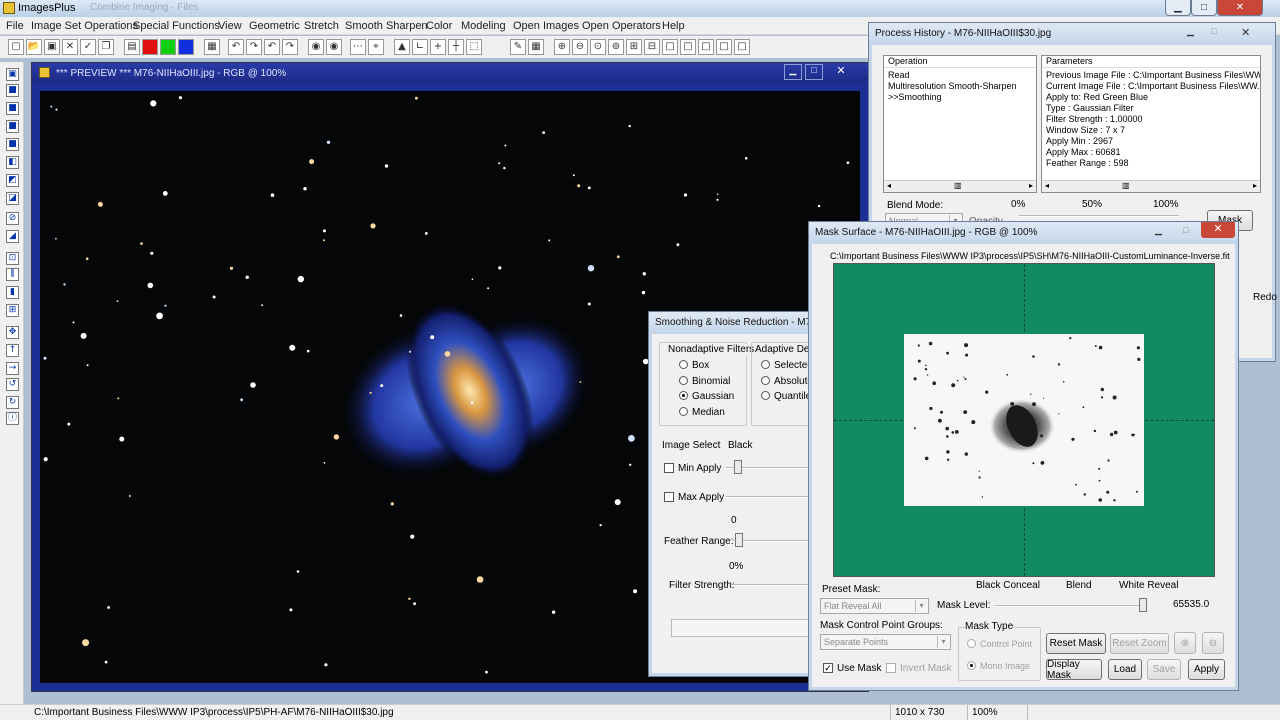 This screenshot has width=1280, height=720. Describe the element at coordinates (621, 26) in the screenshot. I see `menu-open-operators: Open Operators` at that location.